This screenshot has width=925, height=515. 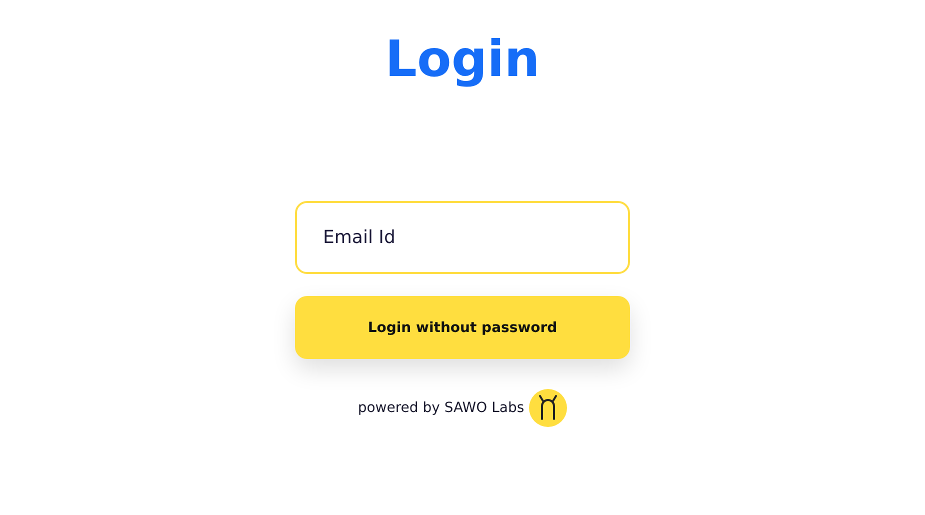 I want to click on page-title: Login, so click(x=462, y=59).